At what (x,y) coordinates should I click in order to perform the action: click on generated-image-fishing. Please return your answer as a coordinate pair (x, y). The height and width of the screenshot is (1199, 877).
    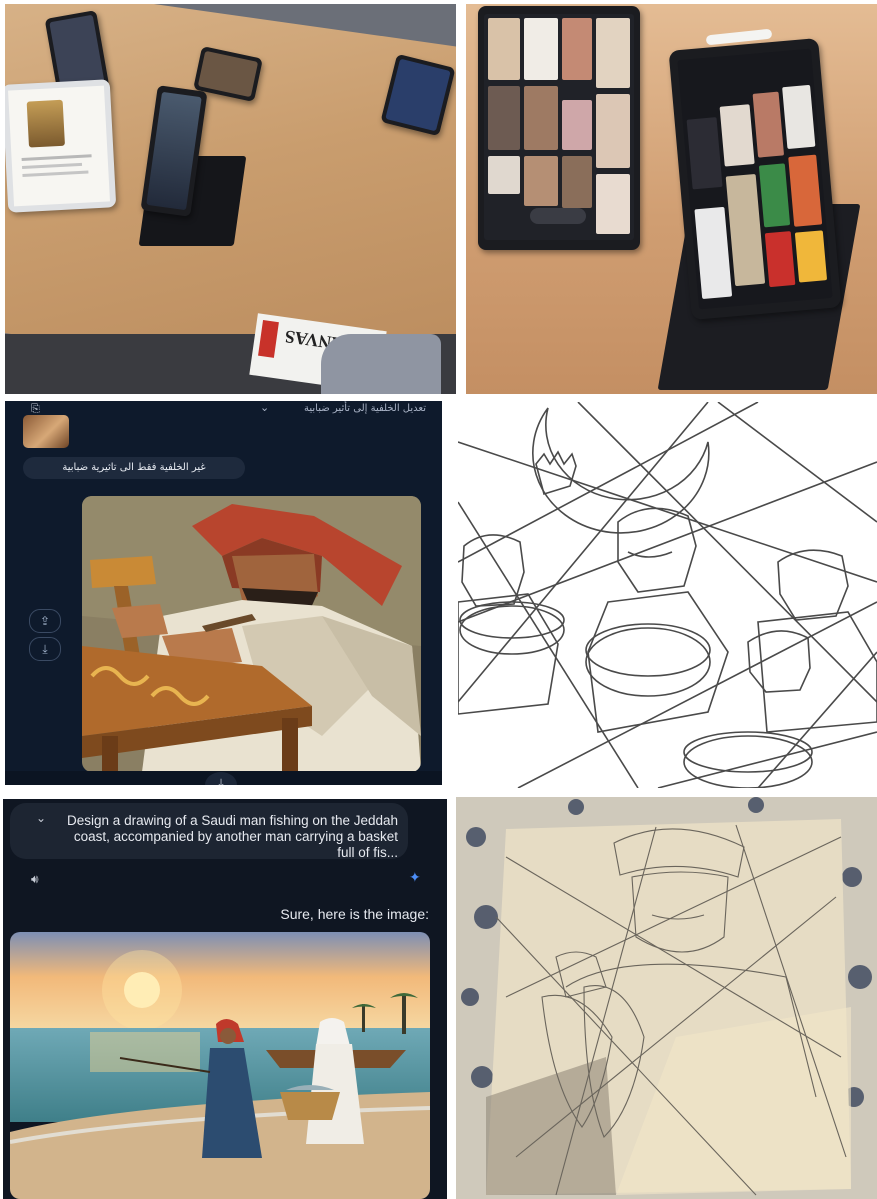
    Looking at the image, I should click on (220, 1065).